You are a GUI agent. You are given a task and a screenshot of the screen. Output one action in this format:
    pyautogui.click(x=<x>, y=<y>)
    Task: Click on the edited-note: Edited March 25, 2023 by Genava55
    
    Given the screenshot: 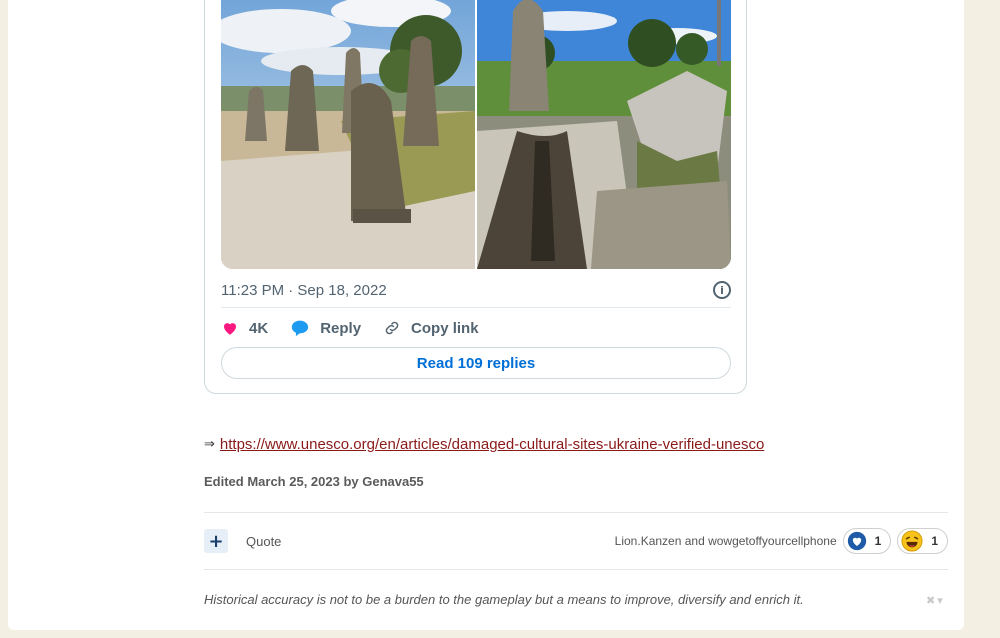 What is the action you would take?
    pyautogui.click(x=314, y=481)
    